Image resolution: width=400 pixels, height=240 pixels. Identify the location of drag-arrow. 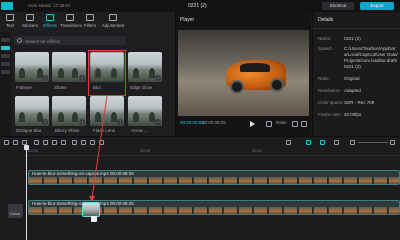
(99, 147).